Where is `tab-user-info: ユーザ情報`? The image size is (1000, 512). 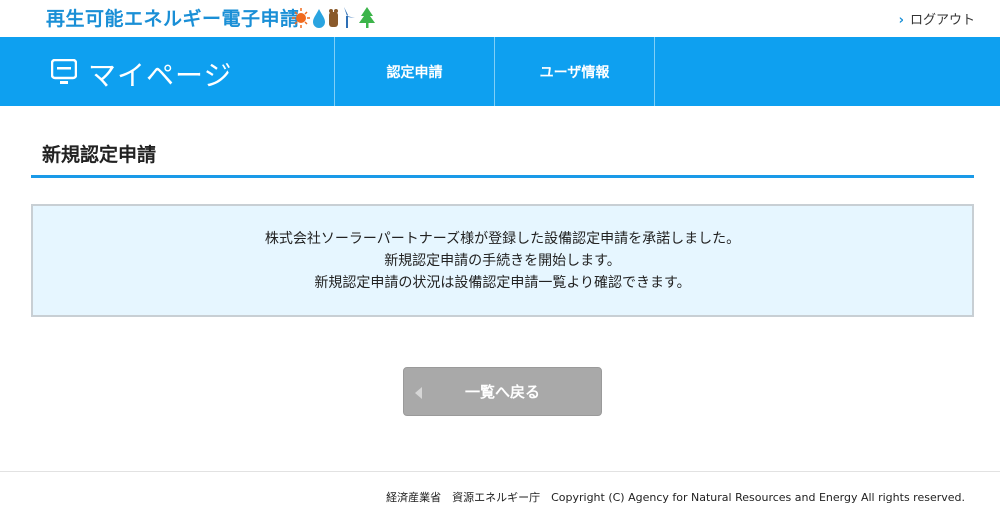 tab-user-info: ユーザ情報 is located at coordinates (575, 71).